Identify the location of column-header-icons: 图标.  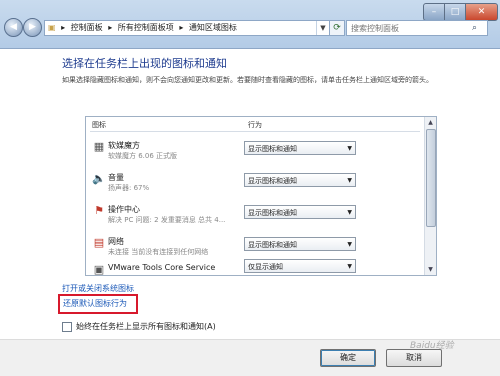
(99, 125).